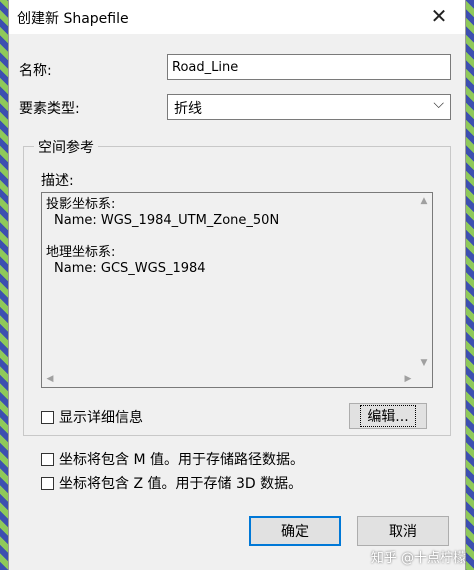  I want to click on feature-type-value: 折线, so click(188, 109).